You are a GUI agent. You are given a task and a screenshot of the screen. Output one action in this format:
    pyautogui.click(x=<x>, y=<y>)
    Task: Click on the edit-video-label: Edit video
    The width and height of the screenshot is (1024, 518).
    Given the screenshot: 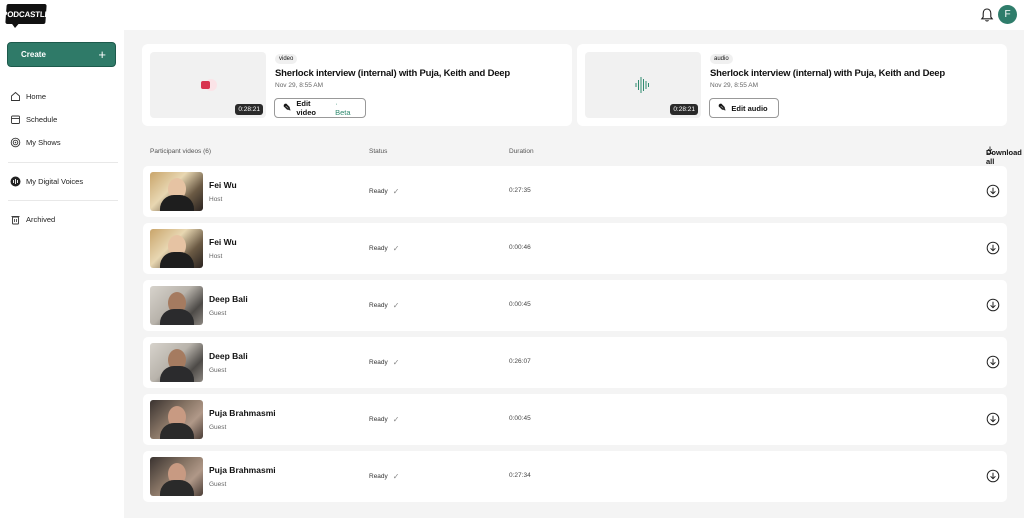 What is the action you would take?
    pyautogui.click(x=306, y=108)
    